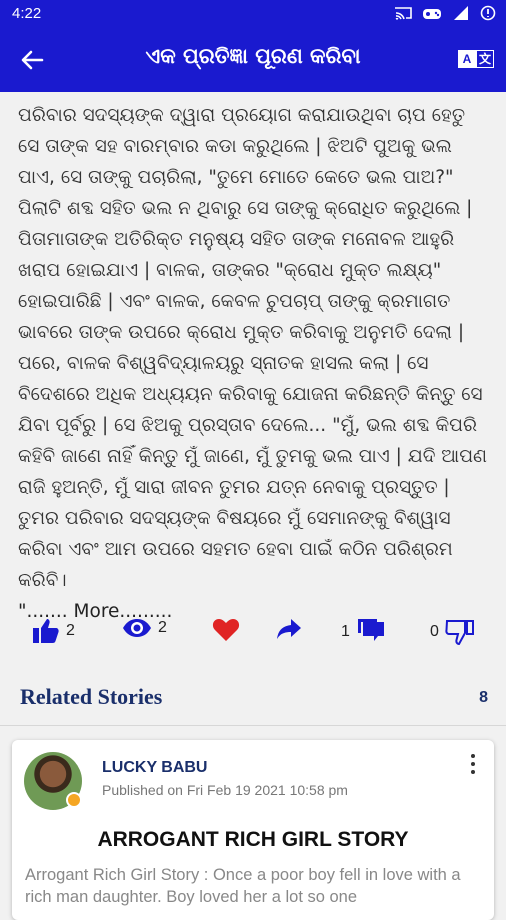 The height and width of the screenshot is (920, 506). I want to click on game-icon, so click(432, 15).